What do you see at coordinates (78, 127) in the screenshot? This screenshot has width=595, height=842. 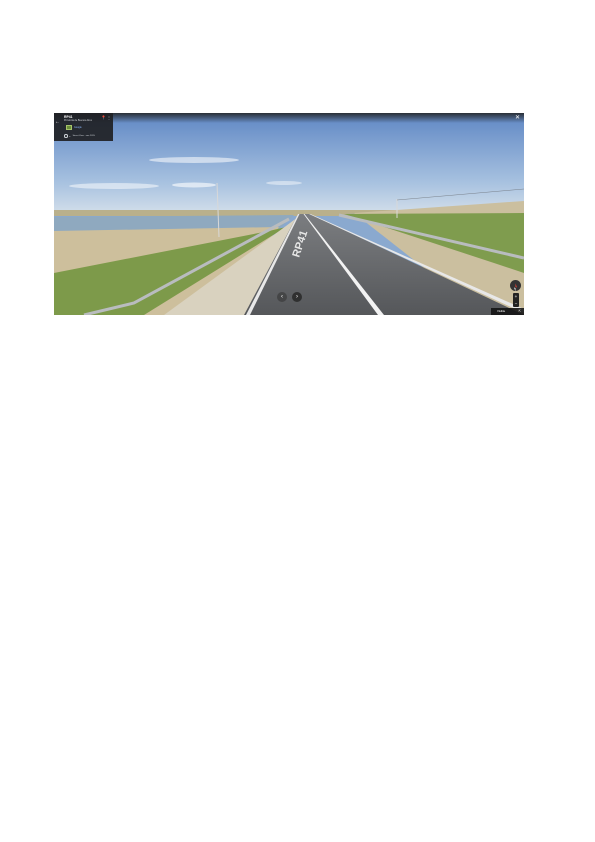 I see `google-link: Google` at bounding box center [78, 127].